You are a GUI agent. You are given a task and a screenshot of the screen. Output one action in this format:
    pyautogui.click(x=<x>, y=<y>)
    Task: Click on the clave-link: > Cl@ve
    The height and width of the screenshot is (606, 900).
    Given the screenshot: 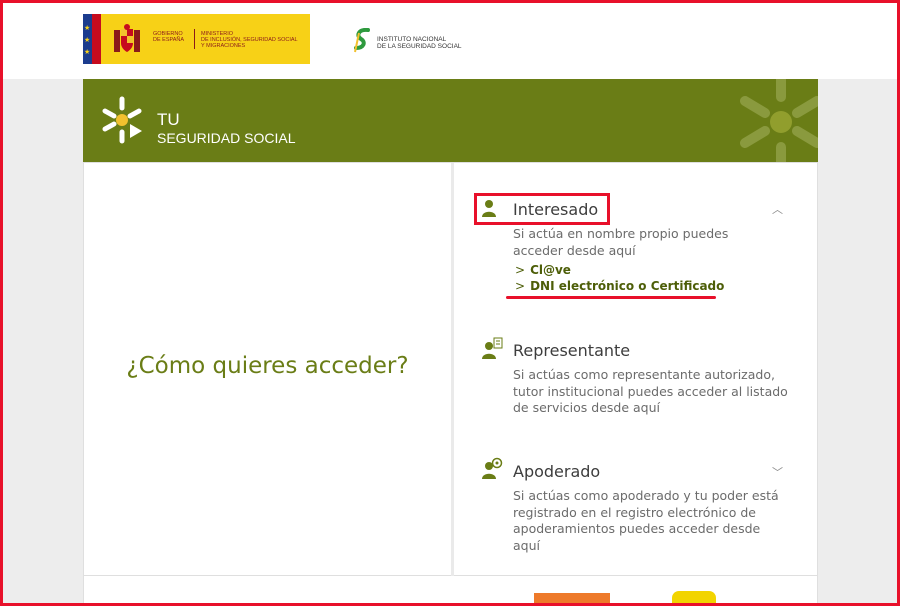 What is the action you would take?
    pyautogui.click(x=543, y=270)
    